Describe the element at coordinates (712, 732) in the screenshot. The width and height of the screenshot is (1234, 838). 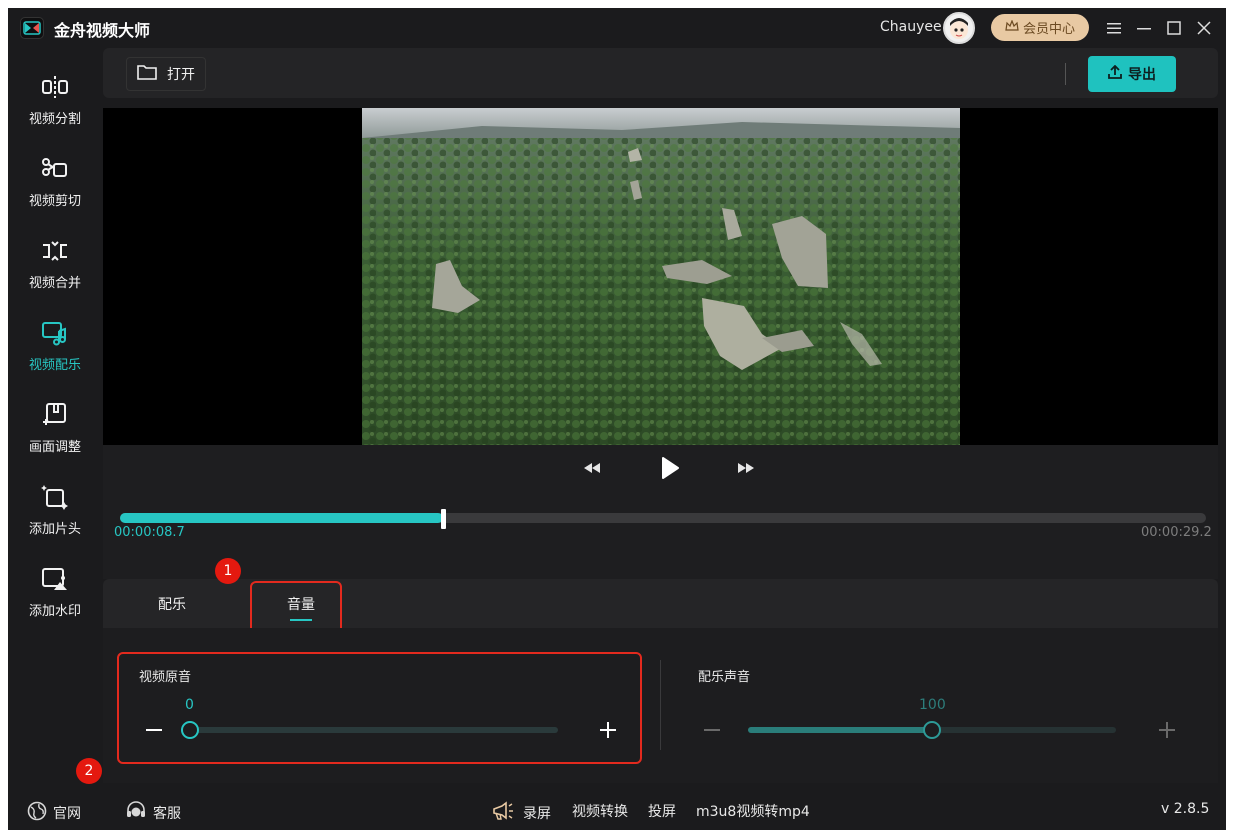
I see `music-volume-decrease-button` at that location.